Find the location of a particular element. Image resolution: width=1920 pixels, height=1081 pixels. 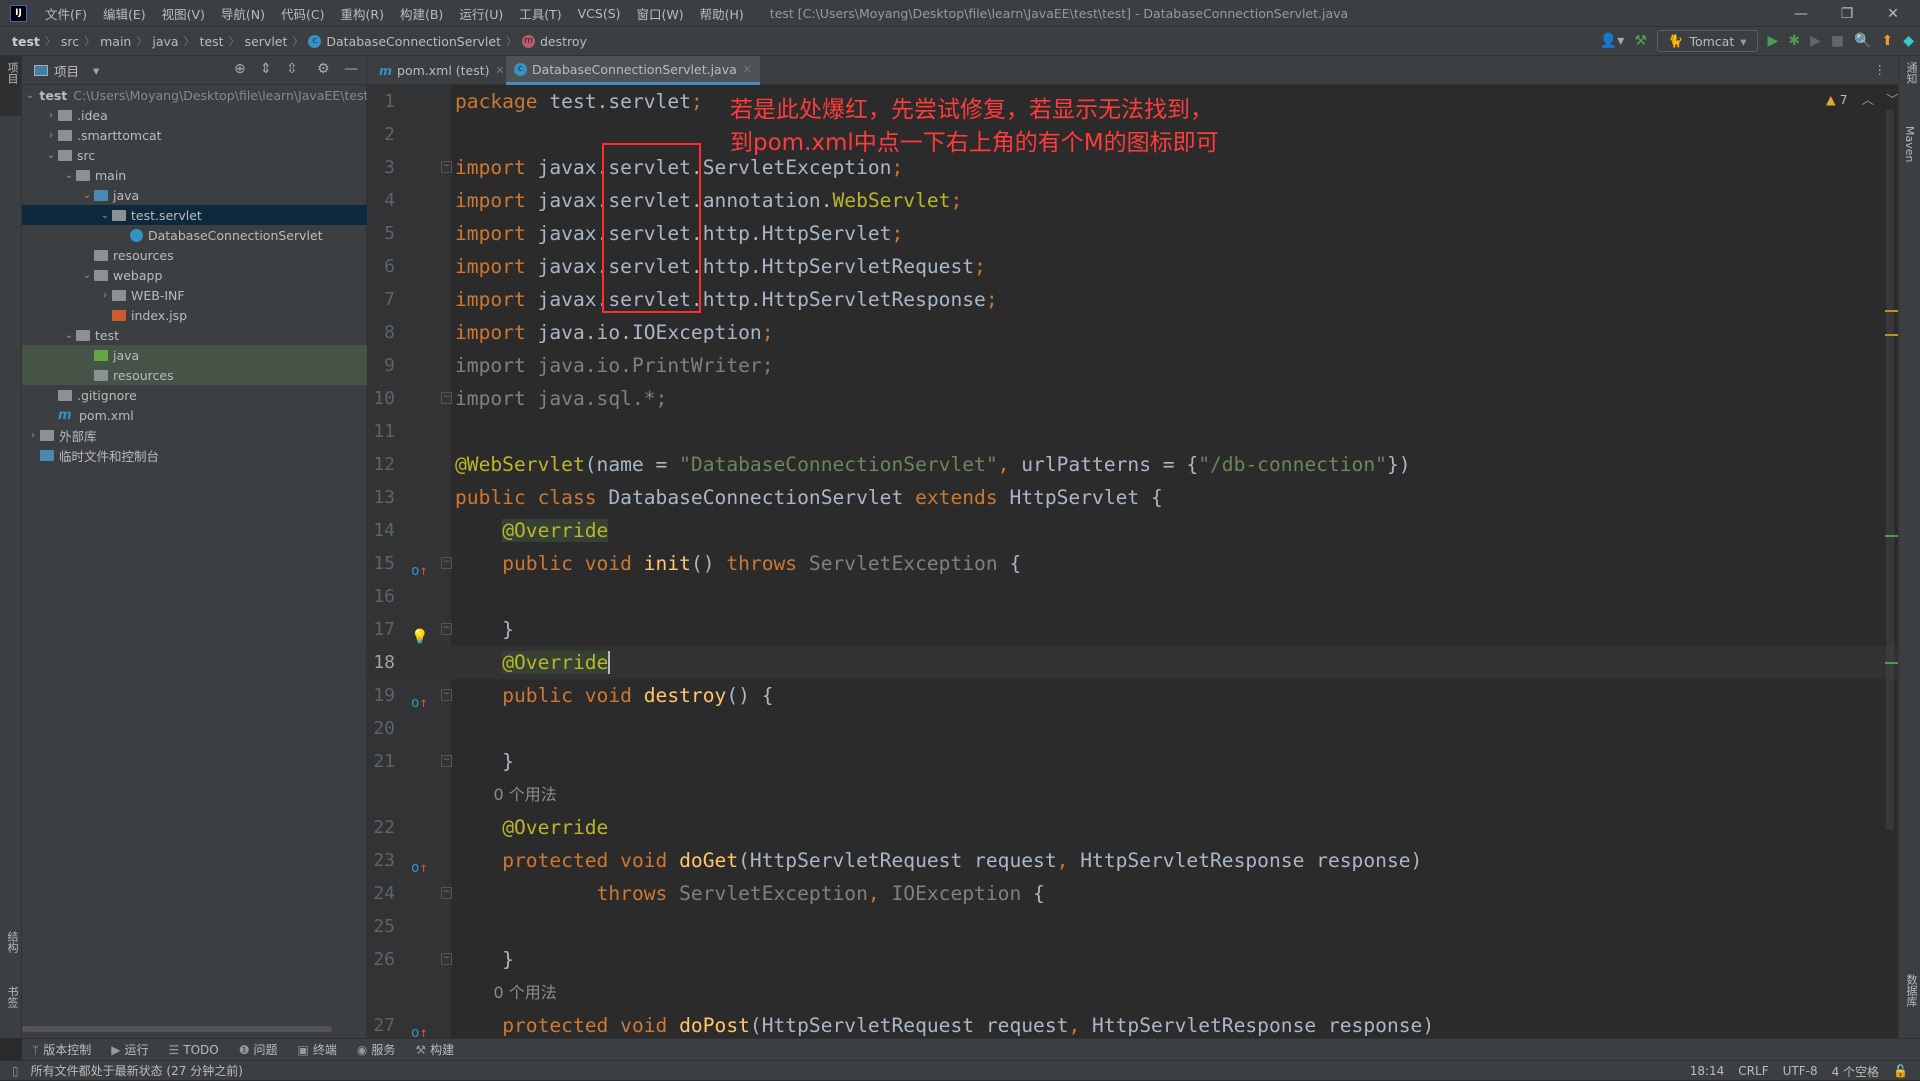

breadcrumb-src: src is located at coordinates (70, 41).